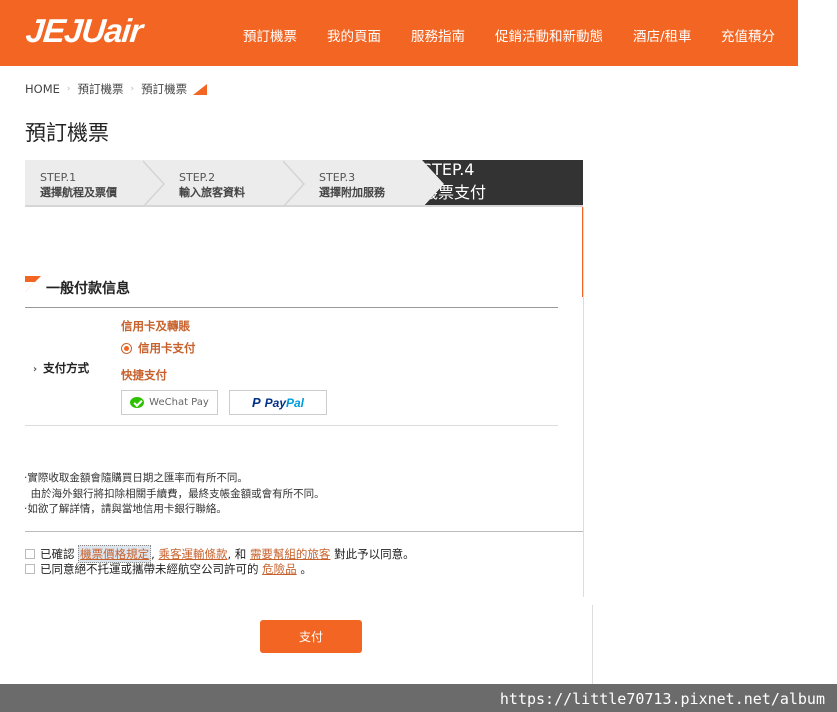 The image size is (837, 712). Describe the element at coordinates (549, 35) in the screenshot. I see `nav-promotions: 促銷活動和新動態` at that location.